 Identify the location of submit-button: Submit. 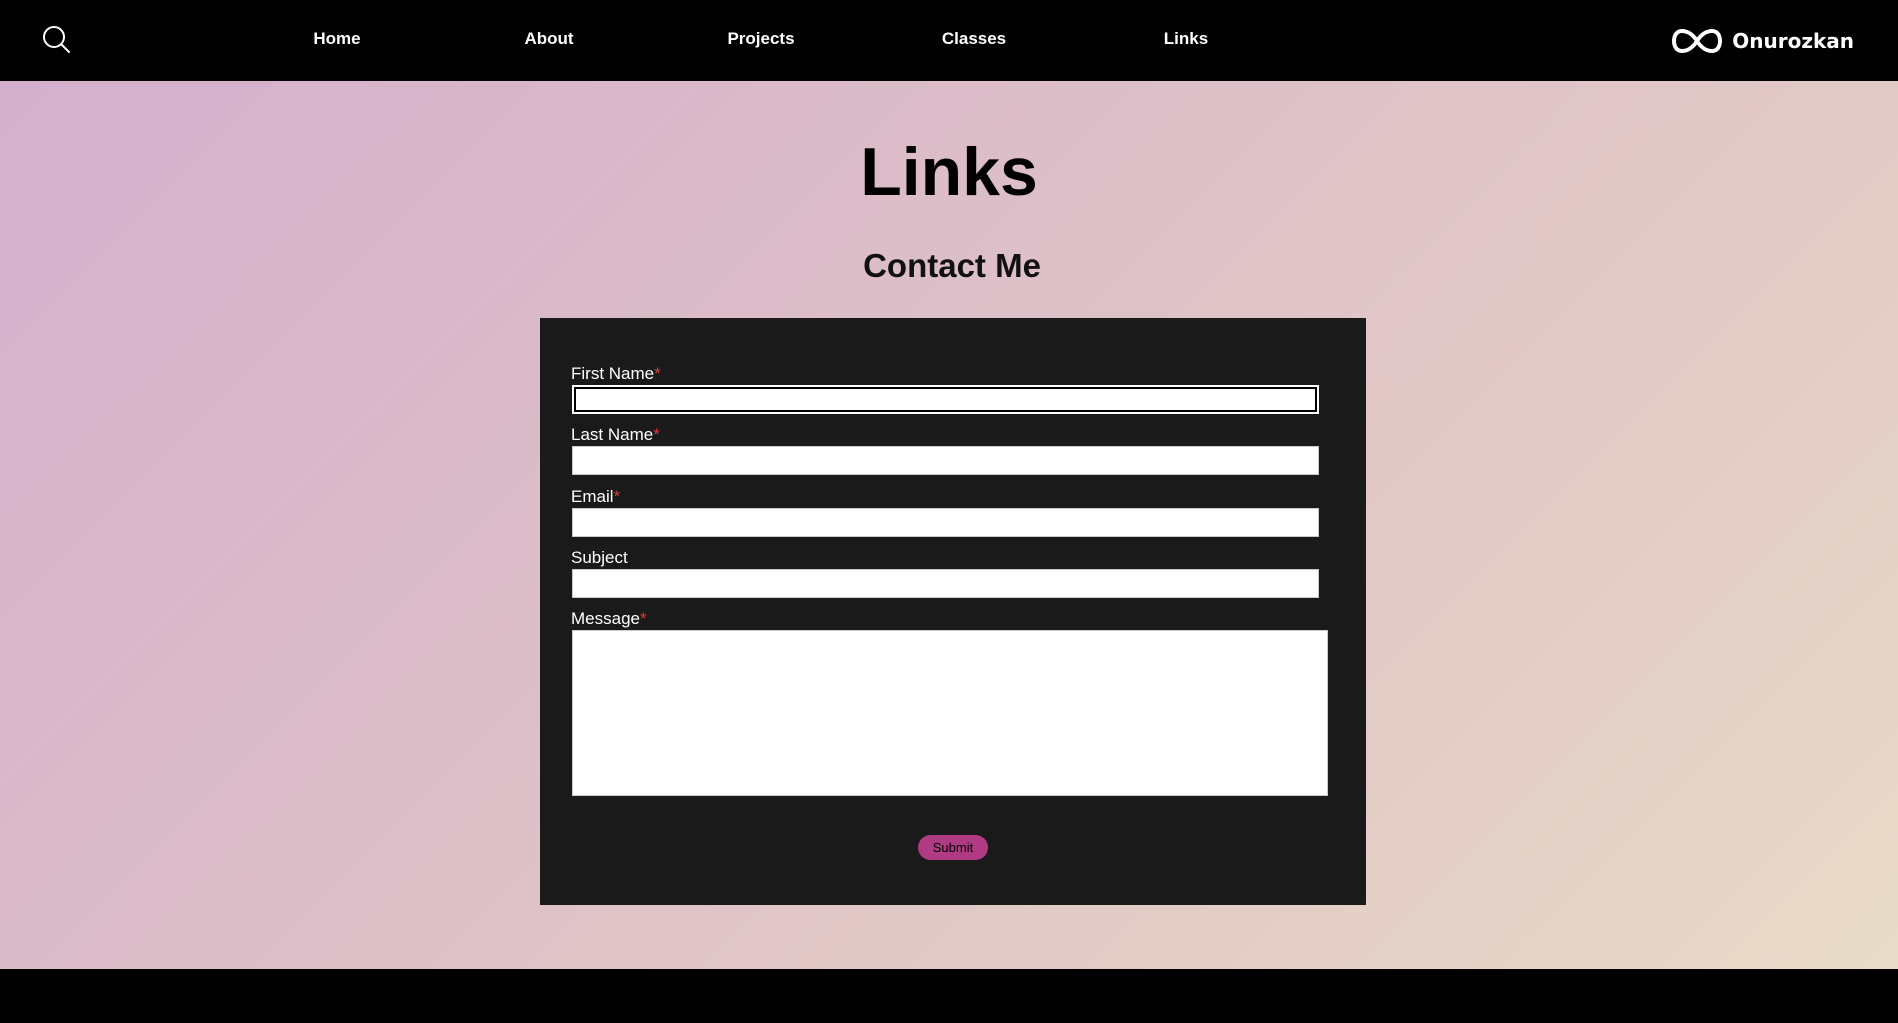
(953, 847).